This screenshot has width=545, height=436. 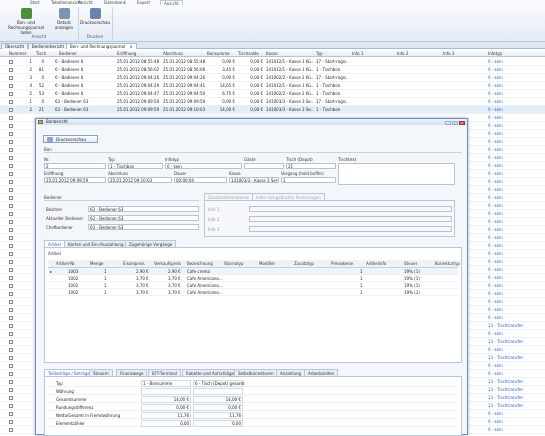 What do you see at coordinates (448, 53) in the screenshot?
I see `col-info3: Info 3` at bounding box center [448, 53].